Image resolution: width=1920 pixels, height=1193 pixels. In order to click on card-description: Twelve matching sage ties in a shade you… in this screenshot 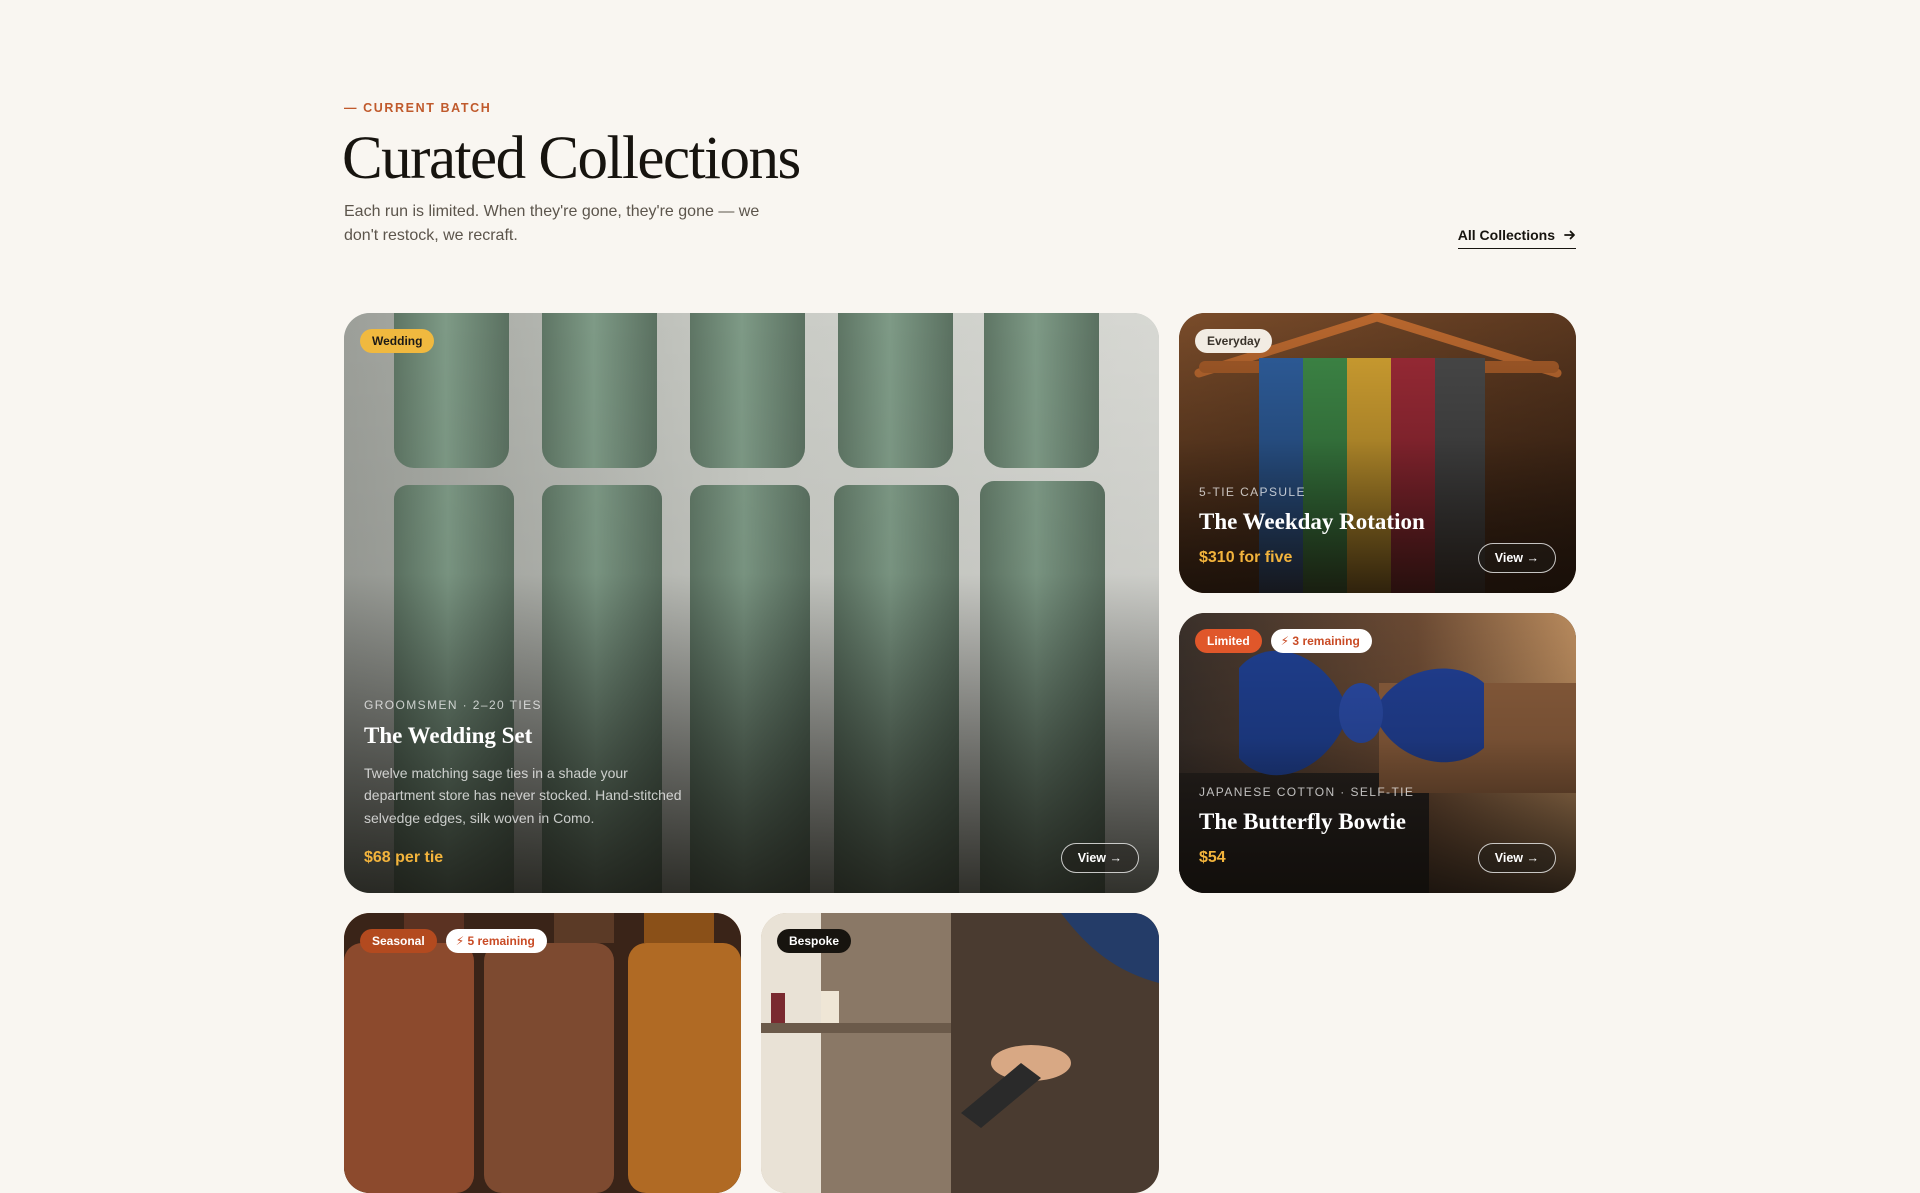, I will do `click(523, 795)`.